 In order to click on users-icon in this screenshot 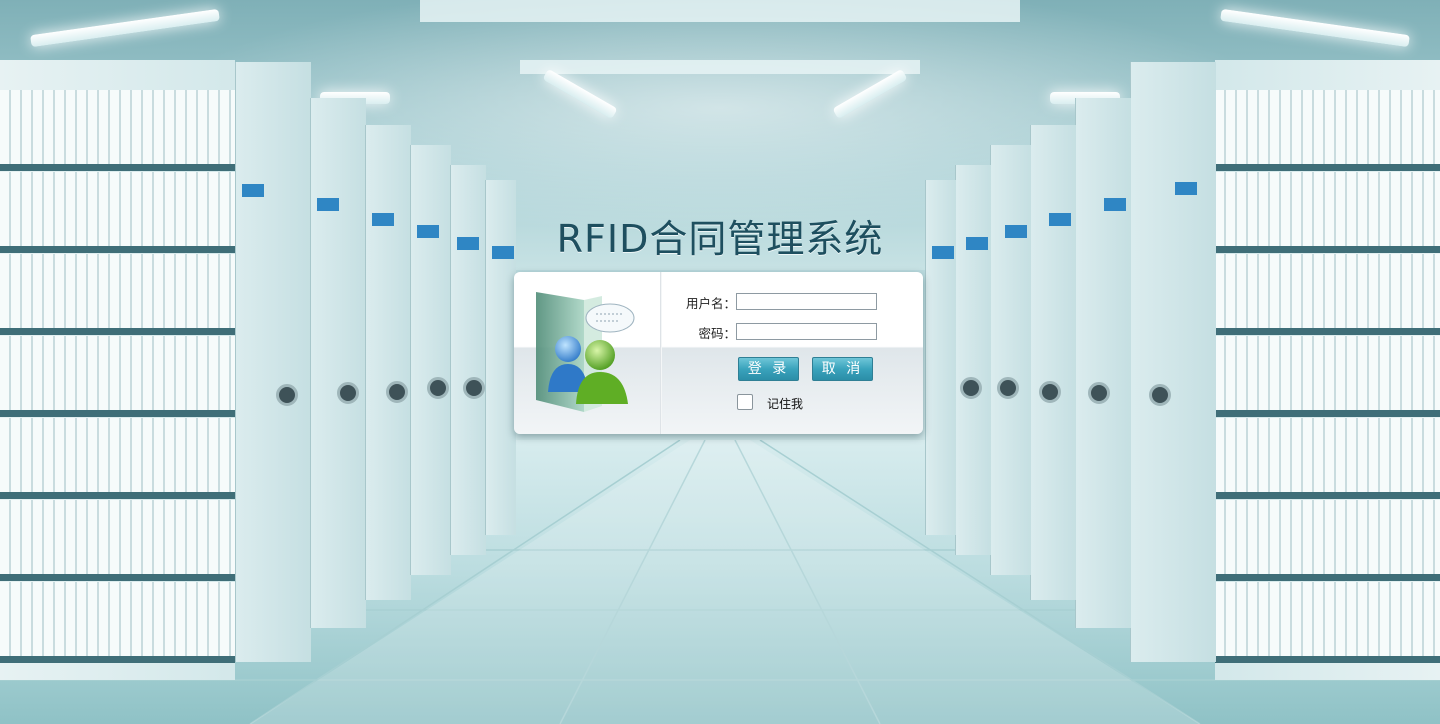, I will do `click(587, 353)`.